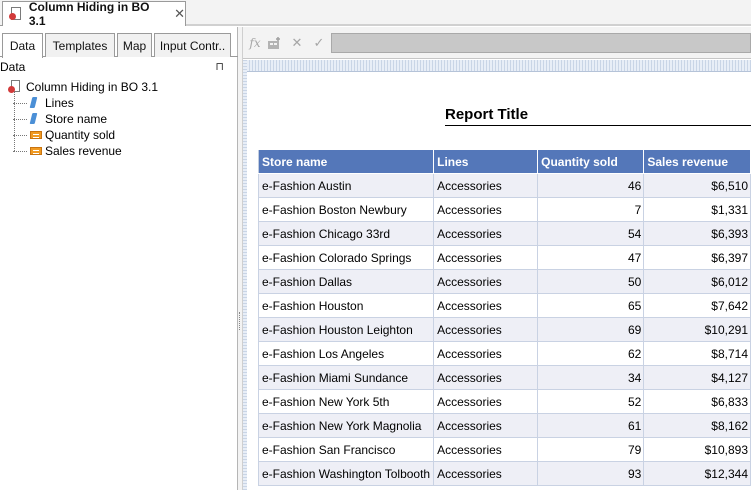  What do you see at coordinates (346, 233) in the screenshot?
I see `cell-store-name: e-Fashion Chicago 33rd` at bounding box center [346, 233].